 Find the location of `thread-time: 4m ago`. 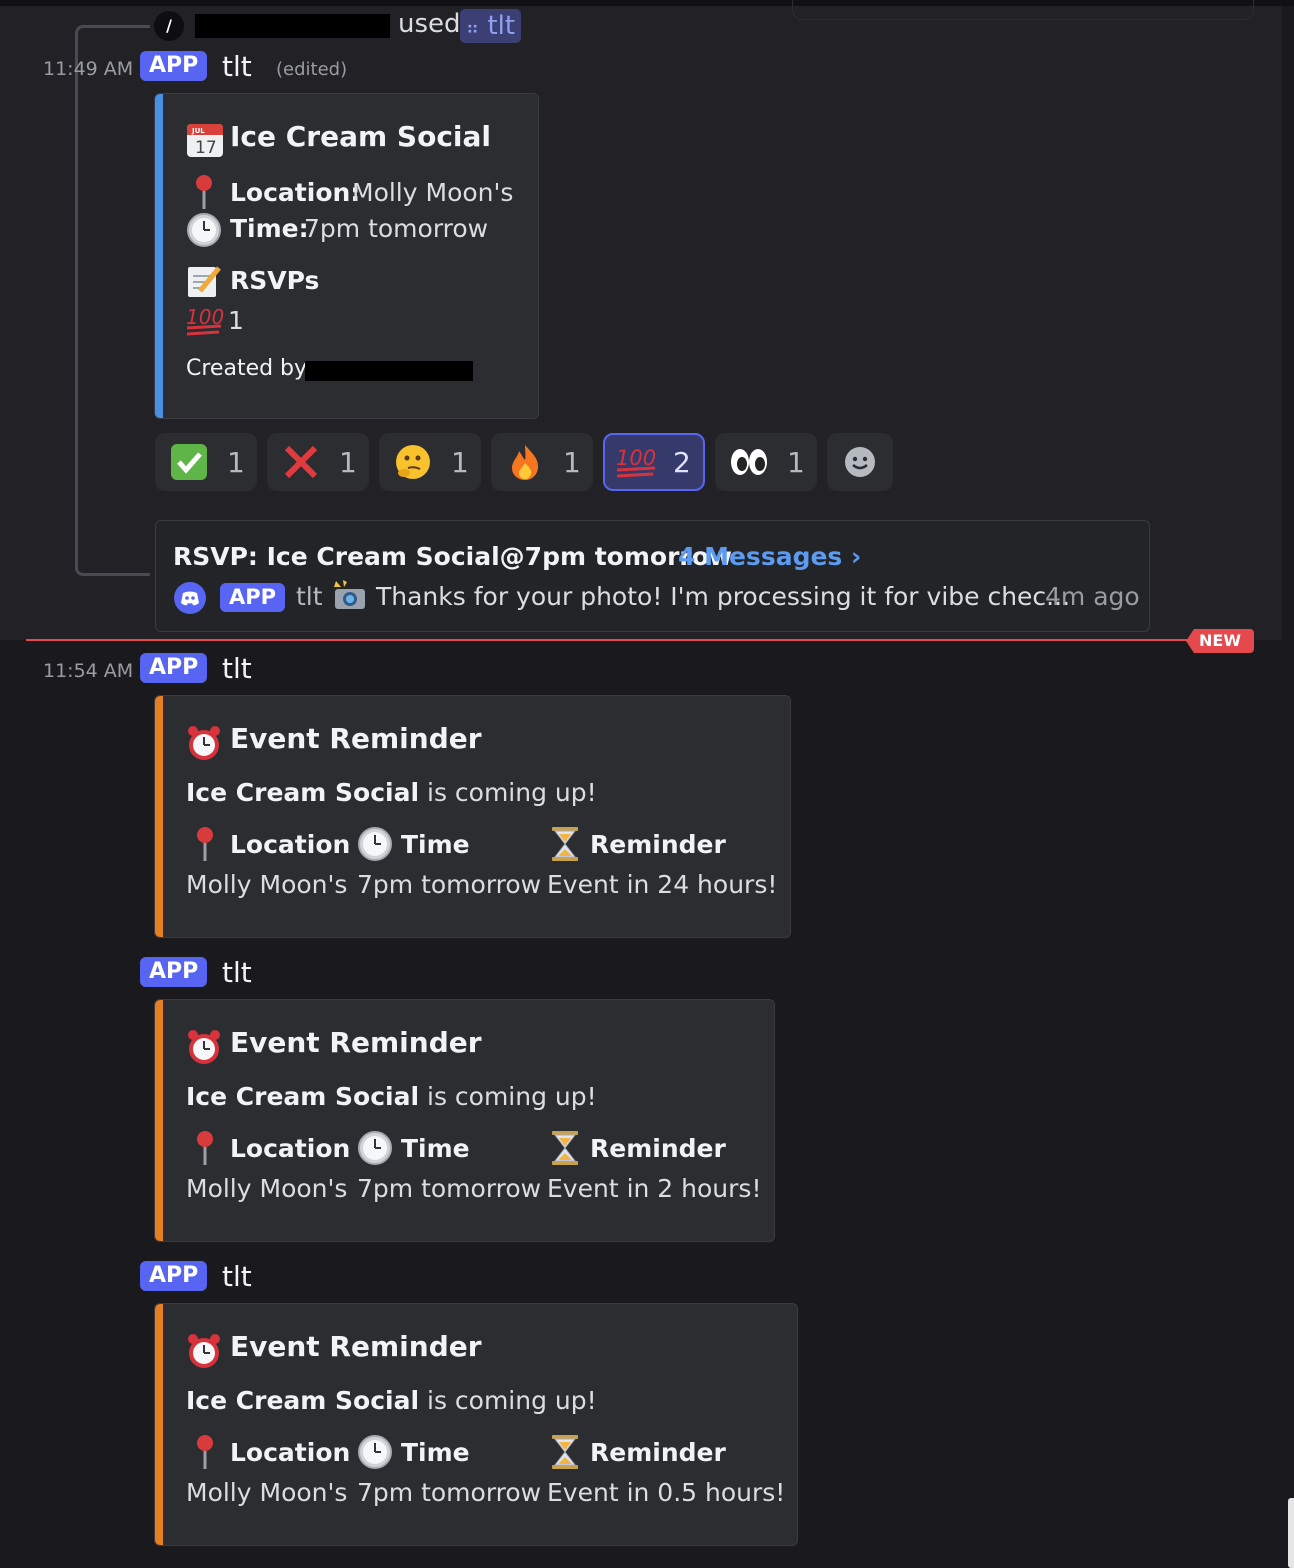

thread-time: 4m ago is located at coordinates (1092, 596).